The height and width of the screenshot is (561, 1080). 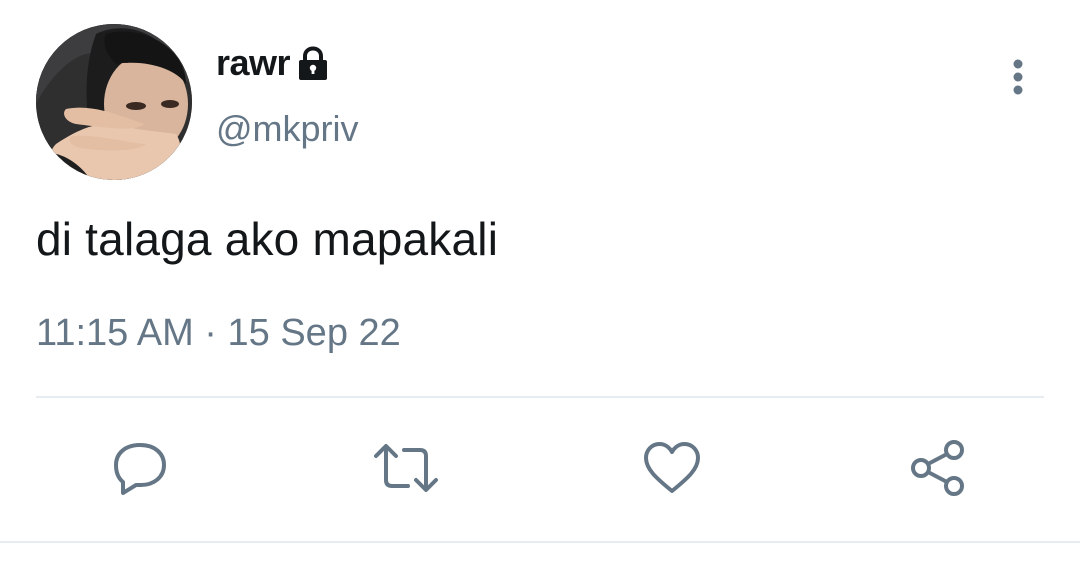 I want to click on user-handle: @mkpriv, so click(x=287, y=129).